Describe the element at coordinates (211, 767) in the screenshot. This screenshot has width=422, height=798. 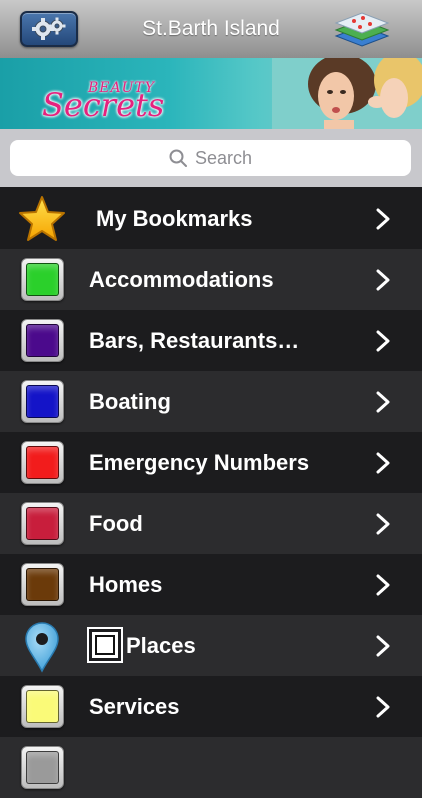
I see `list-item-partial` at that location.